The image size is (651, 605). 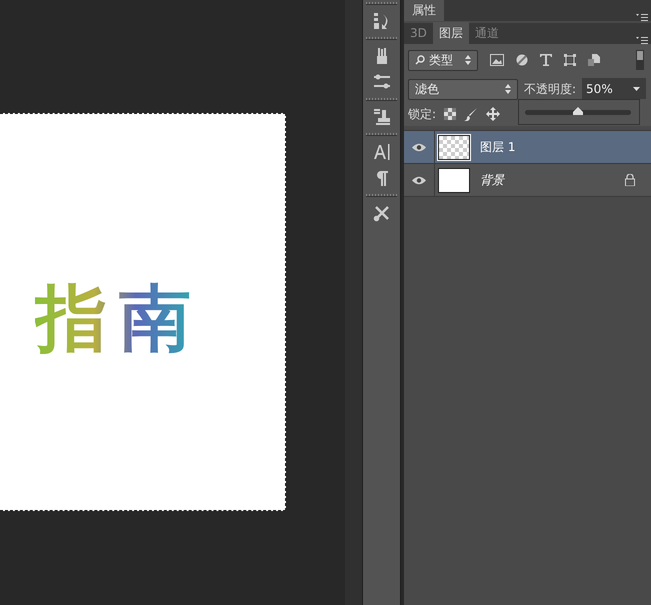 I want to click on brush-icon, so click(x=471, y=114).